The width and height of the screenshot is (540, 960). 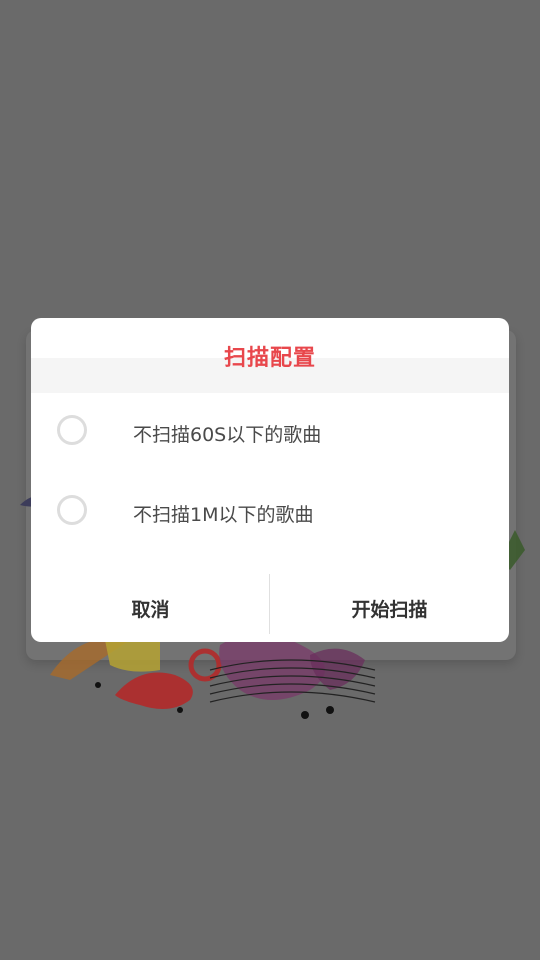 I want to click on option-skip-under-1m: 不扫描1M以下的歌曲, so click(x=270, y=513).